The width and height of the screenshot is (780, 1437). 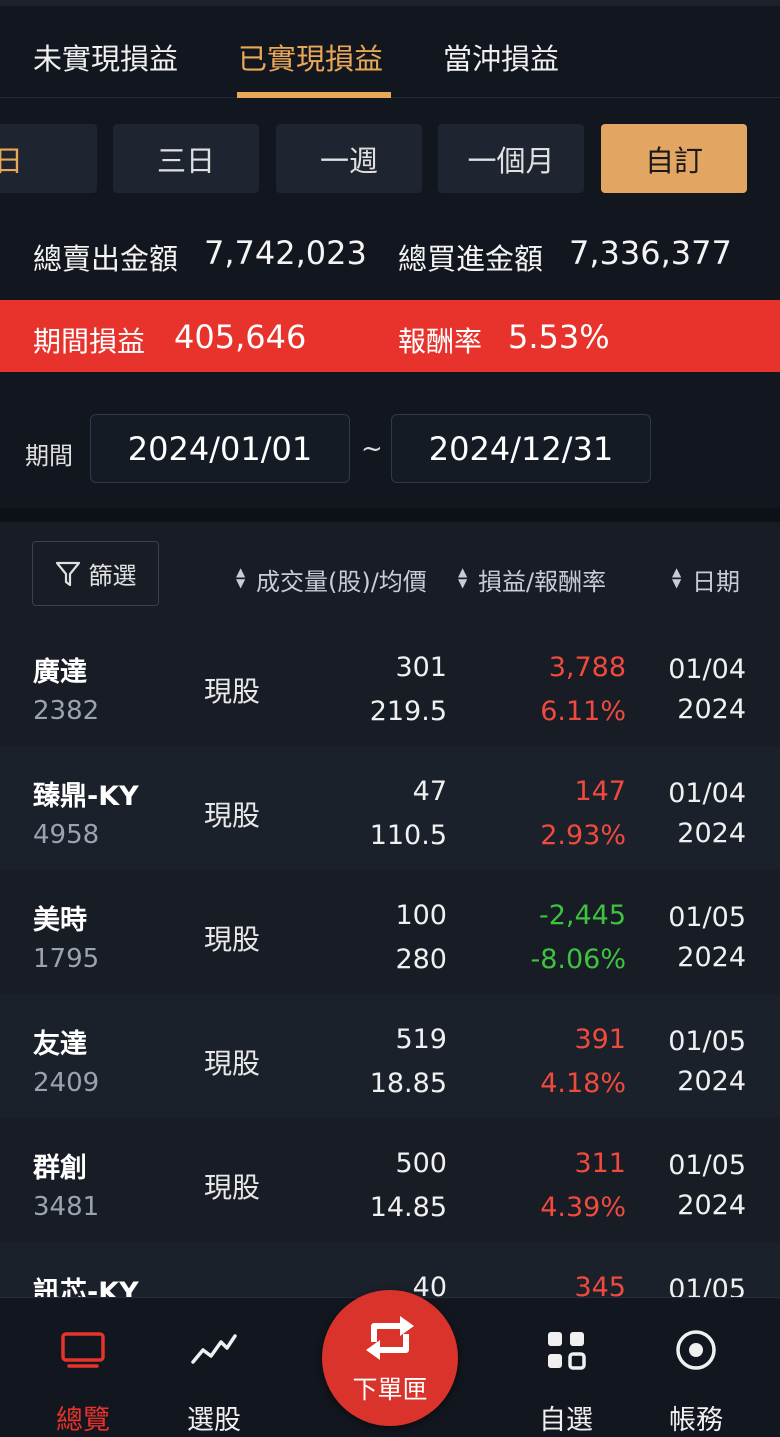 I want to click on stock-name: 群創, so click(x=60, y=1168).